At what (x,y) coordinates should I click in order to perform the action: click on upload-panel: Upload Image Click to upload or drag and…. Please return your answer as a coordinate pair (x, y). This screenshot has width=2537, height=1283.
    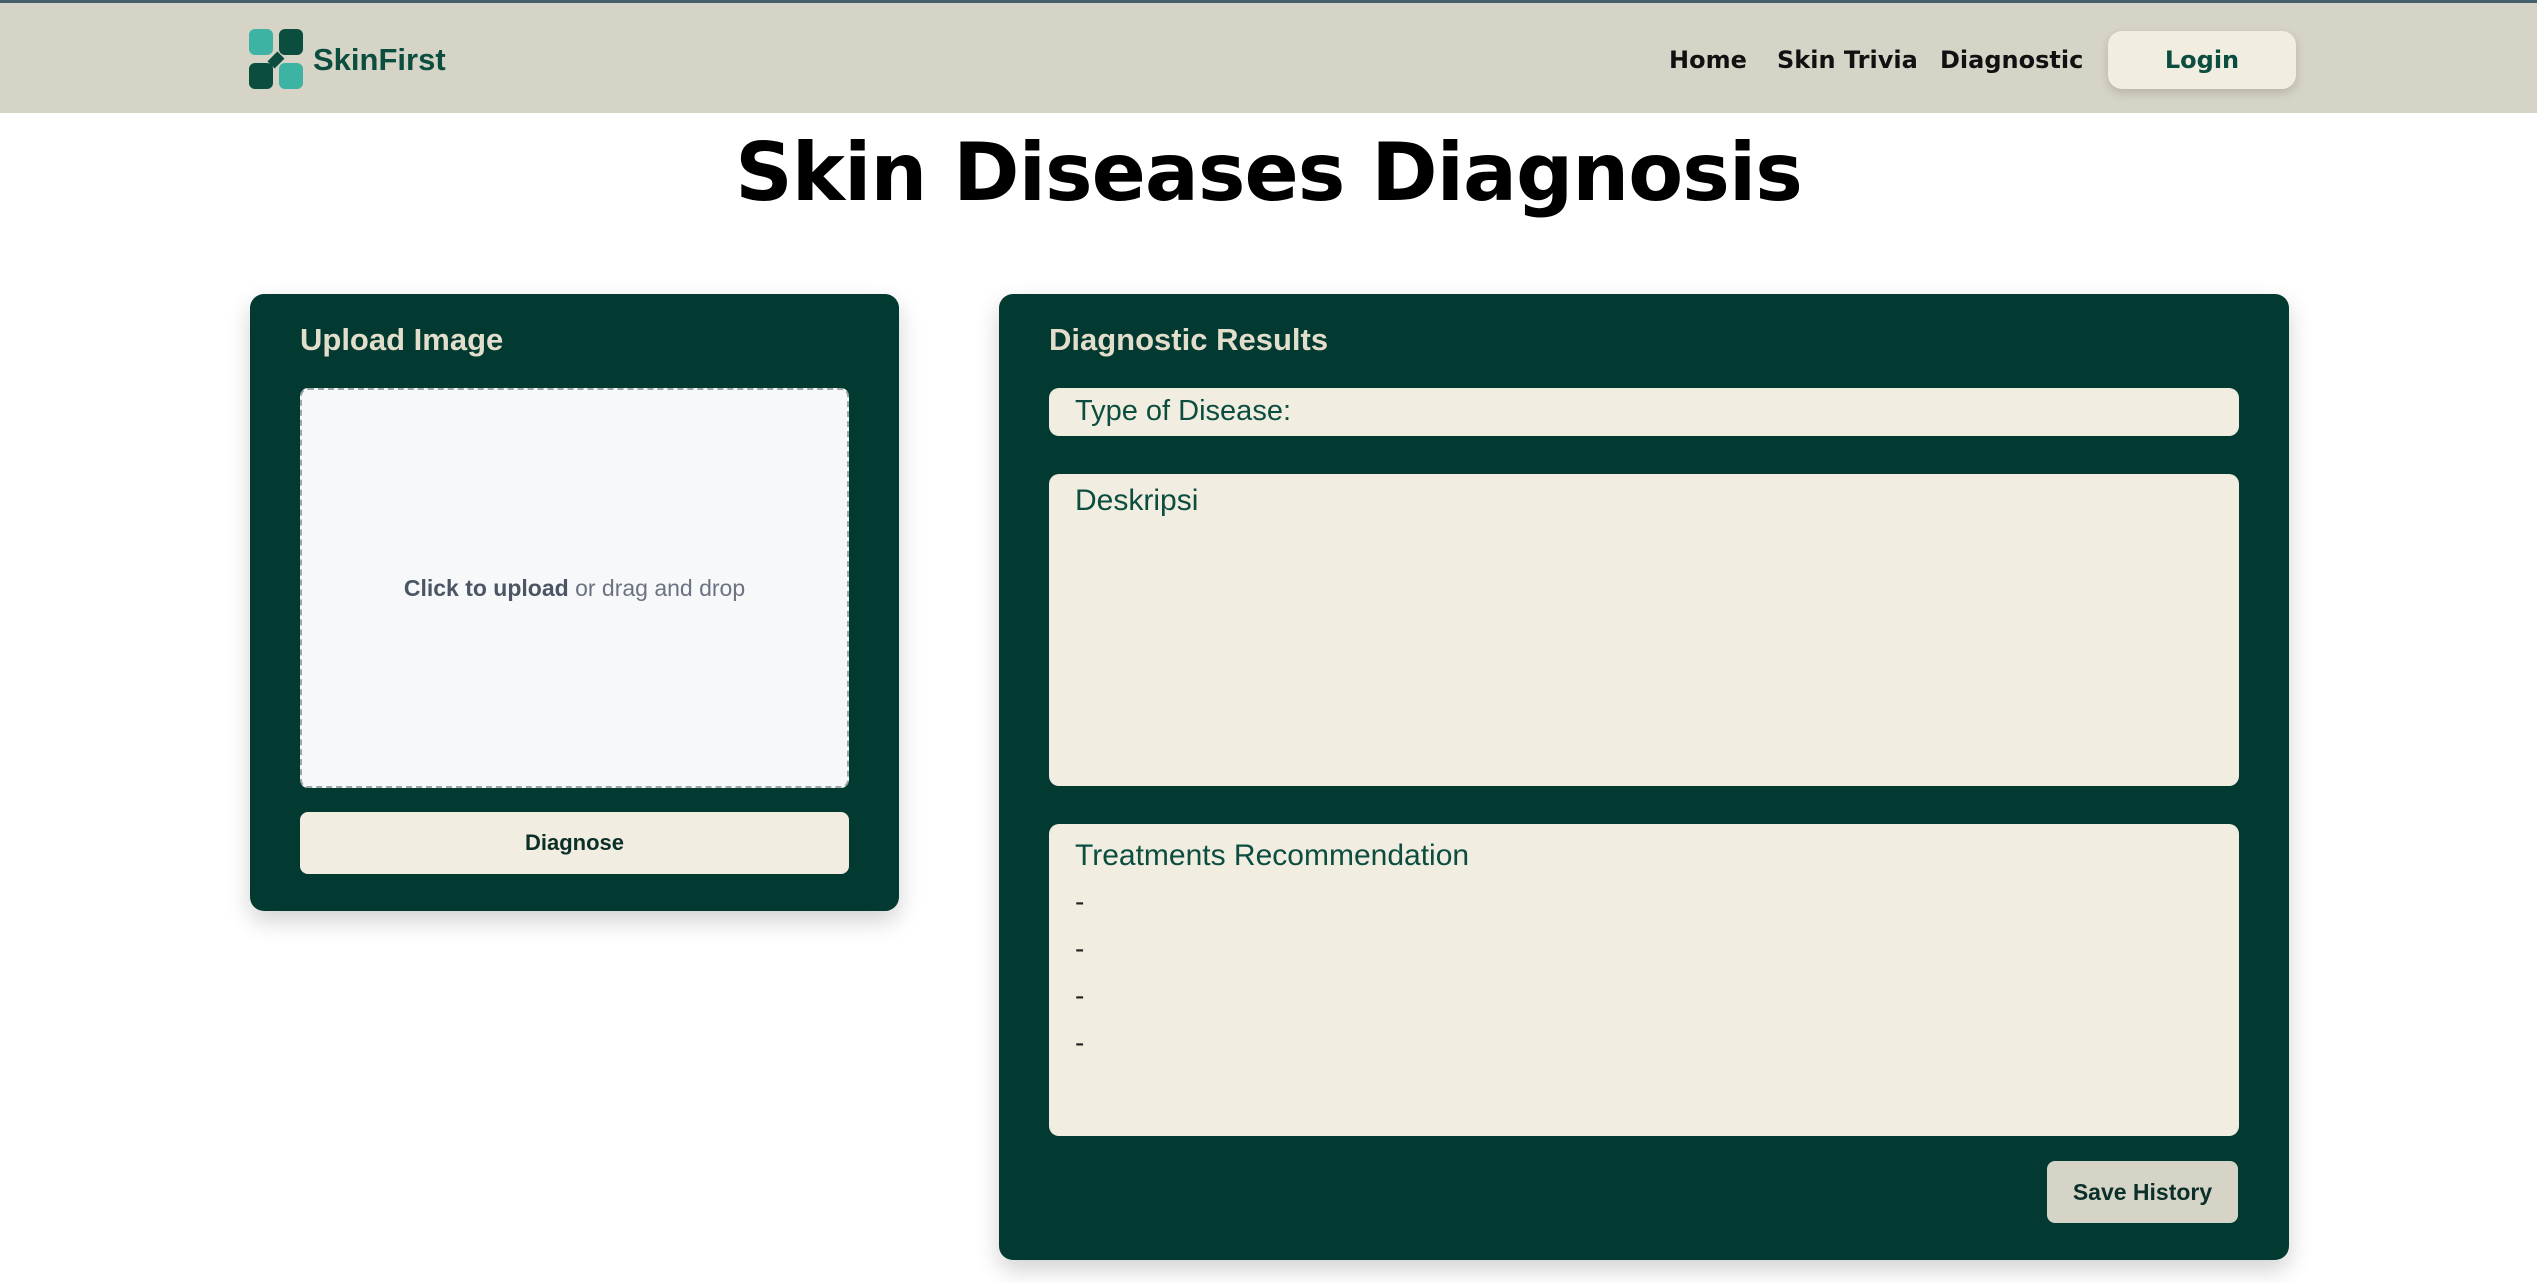
    Looking at the image, I should click on (574, 602).